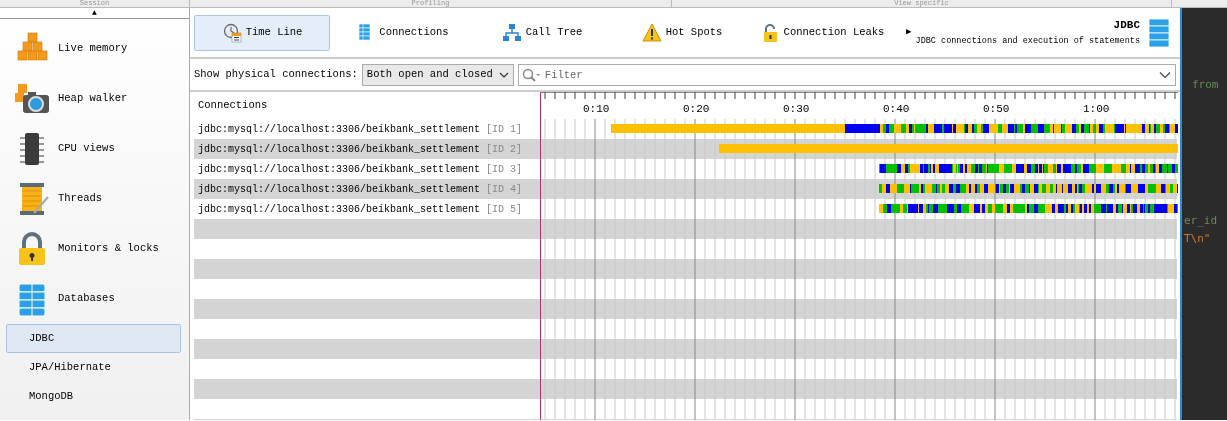 The width and height of the screenshot is (1227, 421). What do you see at coordinates (402, 32) in the screenshot?
I see `tab: Connections` at bounding box center [402, 32].